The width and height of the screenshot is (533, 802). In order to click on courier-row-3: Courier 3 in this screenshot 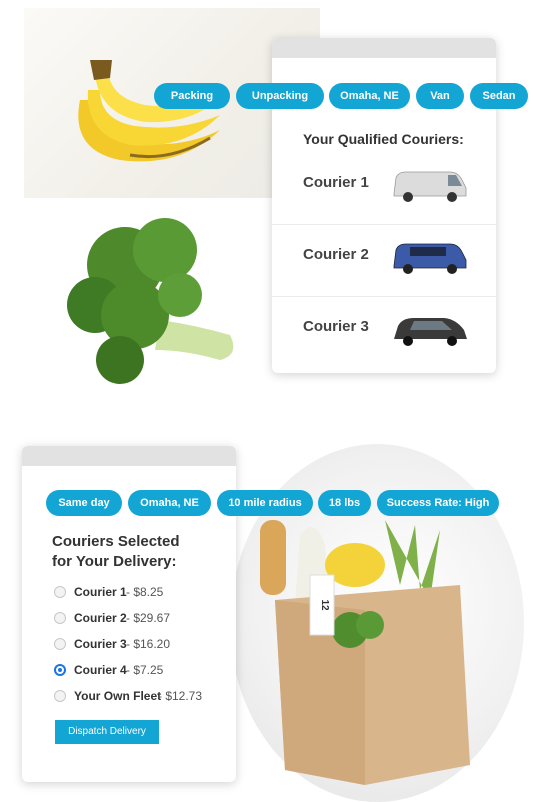, I will do `click(384, 332)`.